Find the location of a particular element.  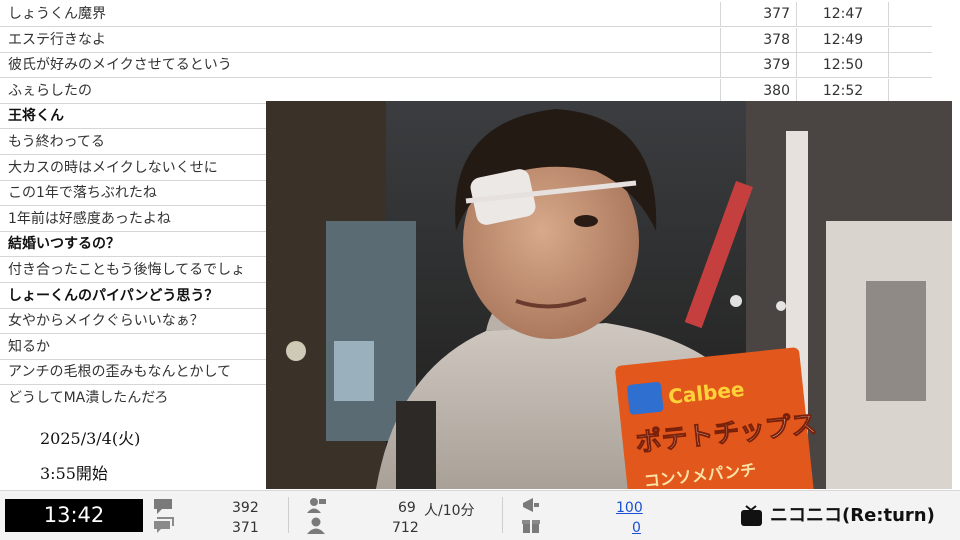

brand-label: ニコニコ(Re:turn) is located at coordinates (852, 515).